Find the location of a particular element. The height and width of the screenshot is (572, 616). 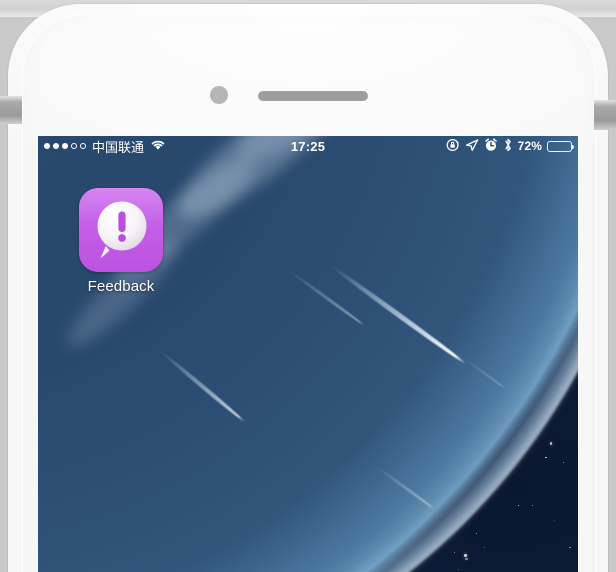

status-bar: 中国联通 17:25 72% is located at coordinates (308, 146).